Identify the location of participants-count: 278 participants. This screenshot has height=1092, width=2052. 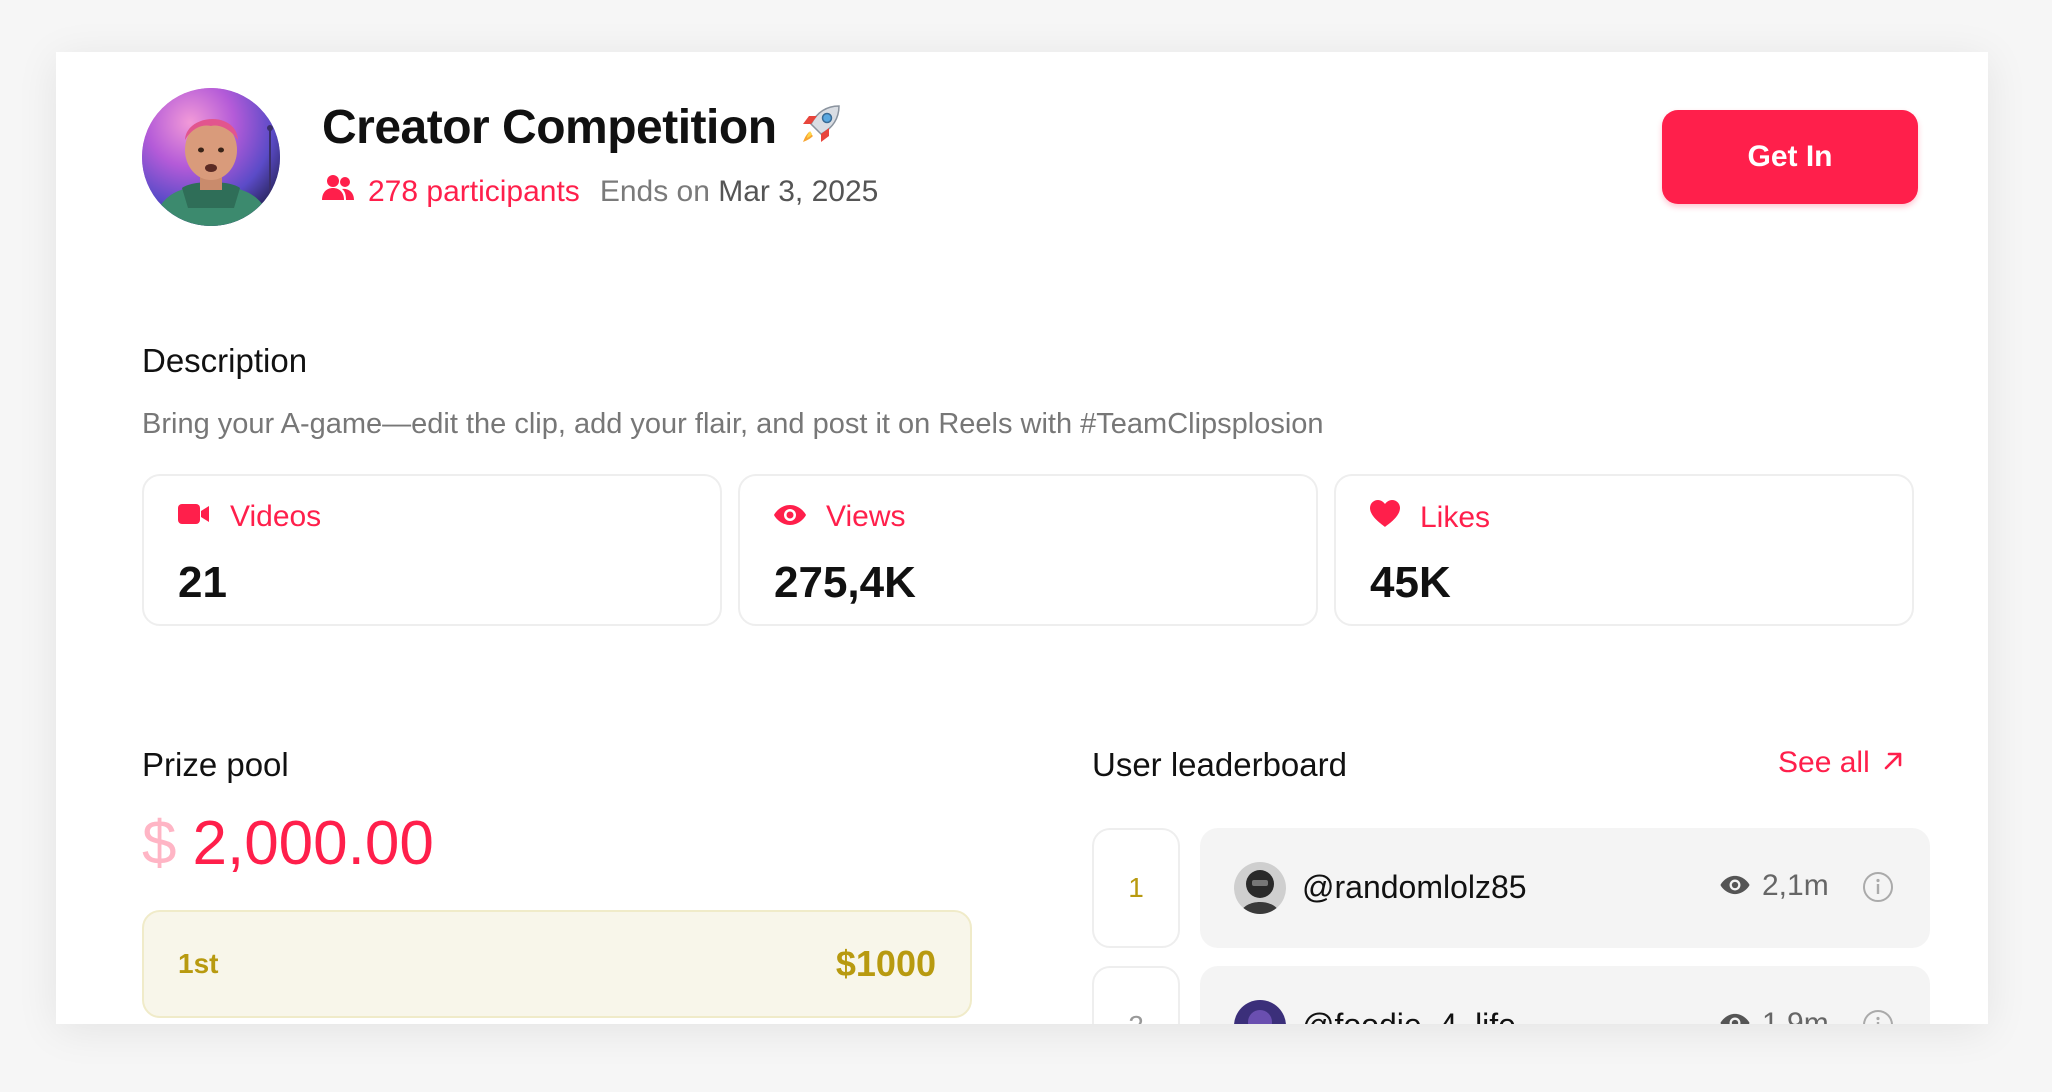
(451, 192).